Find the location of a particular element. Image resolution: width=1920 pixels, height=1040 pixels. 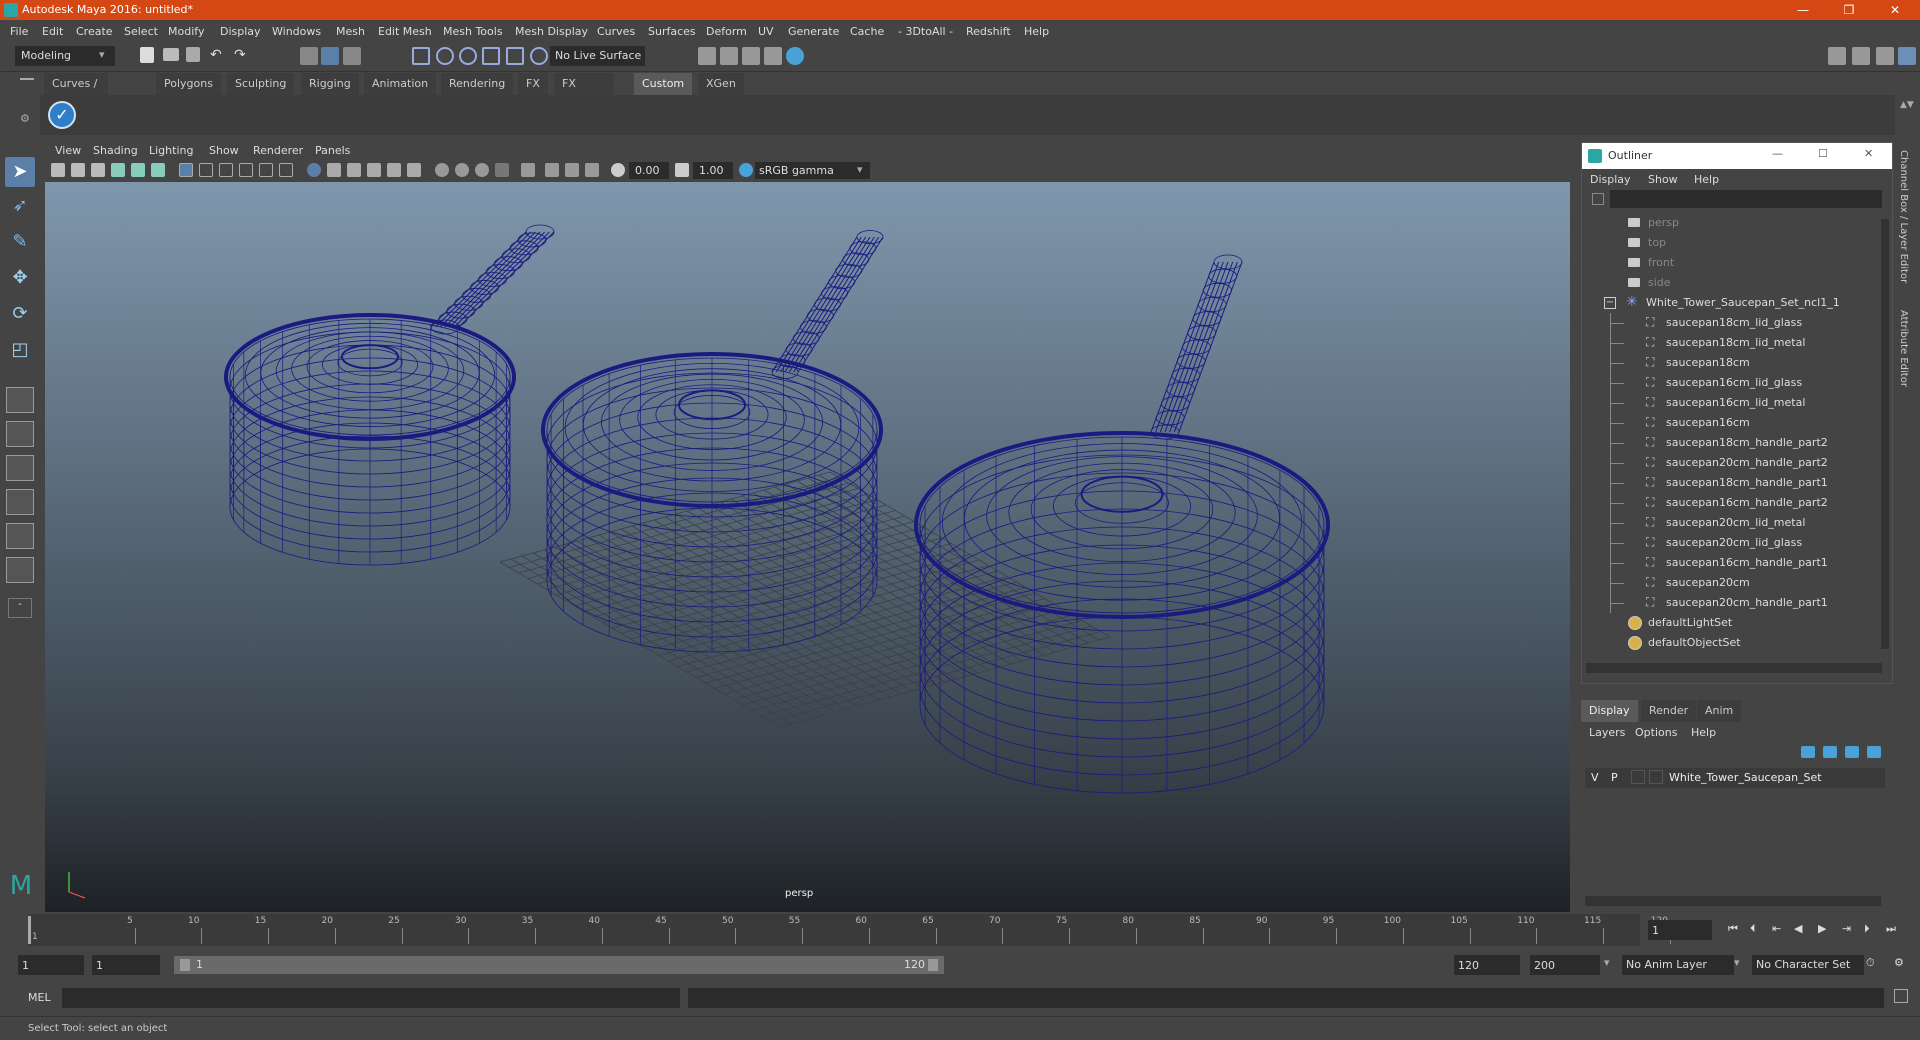

menu-generate: Generate is located at coordinates (813, 31).